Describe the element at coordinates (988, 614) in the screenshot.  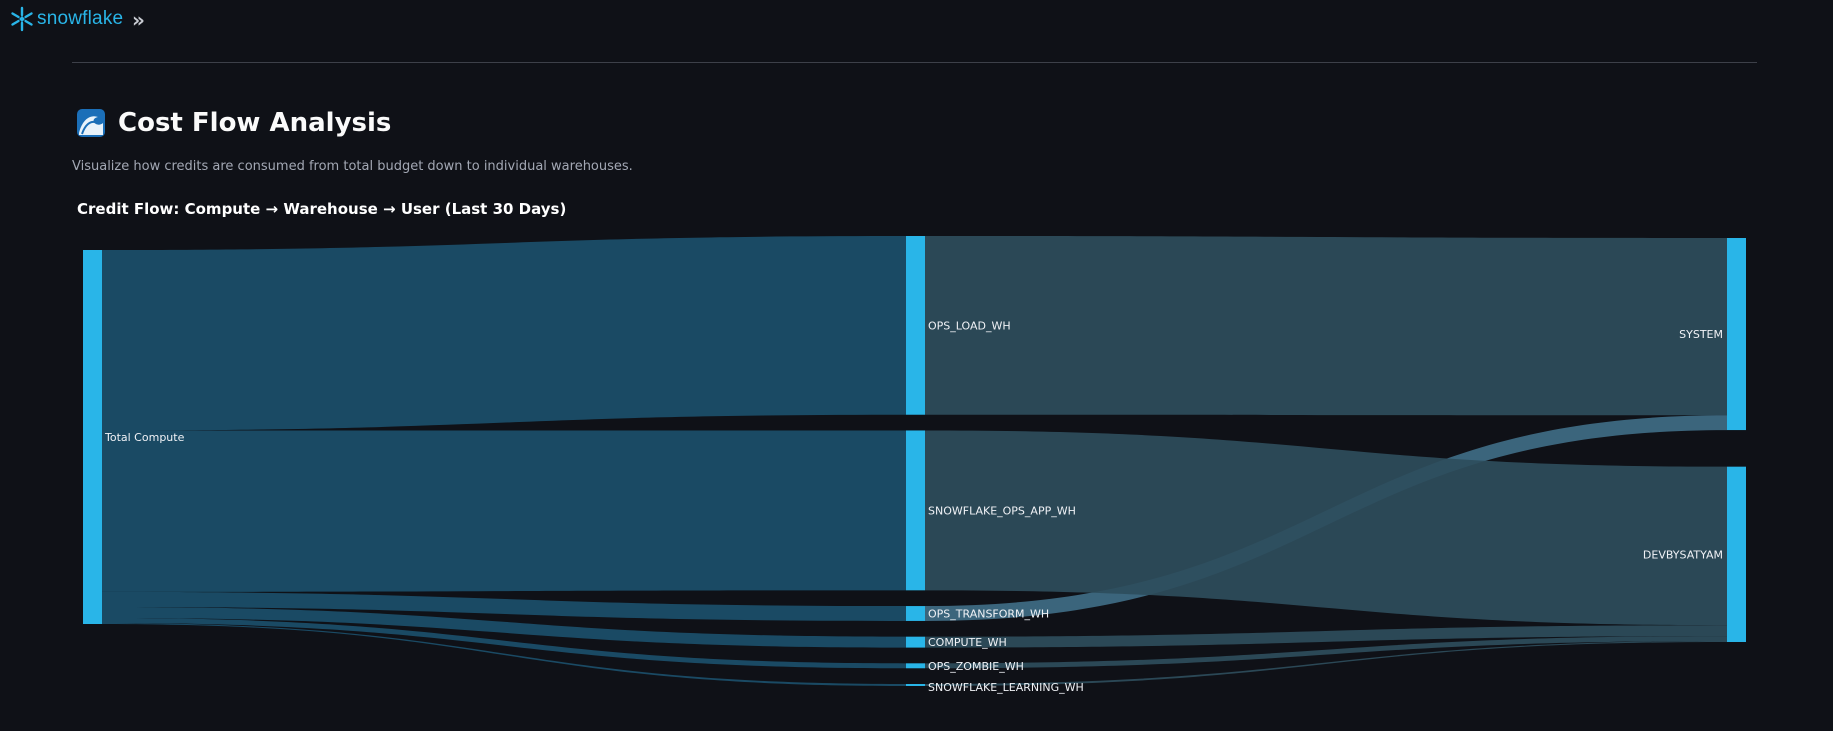
I see `sankey-node-label-transform: OPS_TRANSFORM_WH` at that location.